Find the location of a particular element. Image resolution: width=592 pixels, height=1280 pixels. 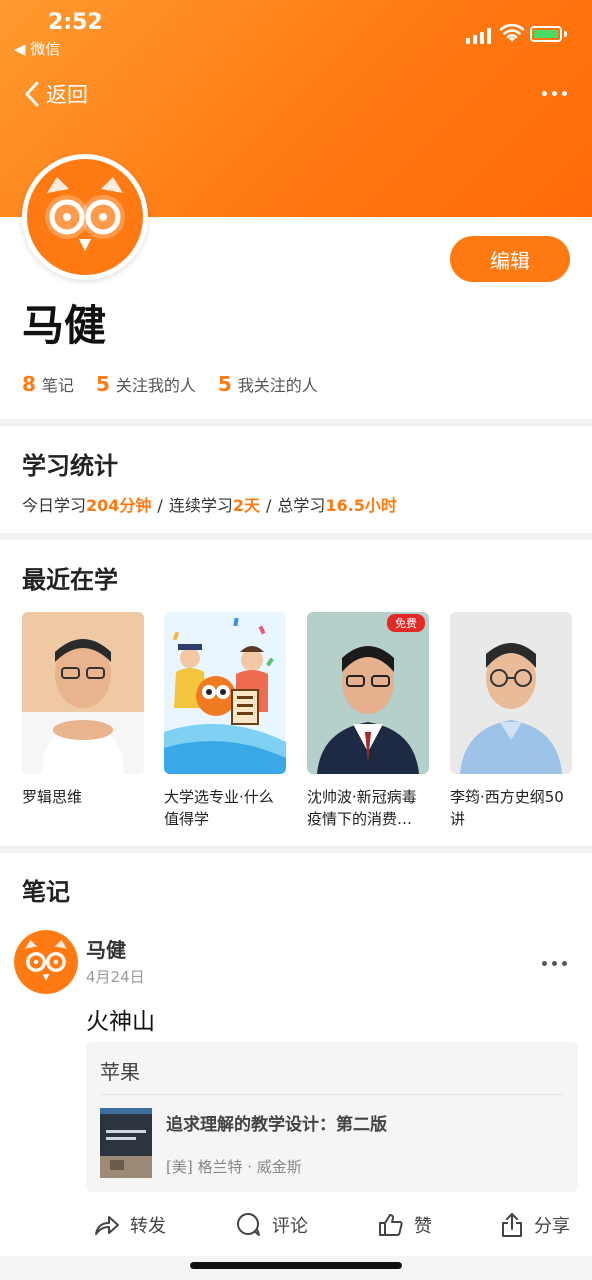

course-card: 大学选专业·什么值得学 is located at coordinates (225, 721).